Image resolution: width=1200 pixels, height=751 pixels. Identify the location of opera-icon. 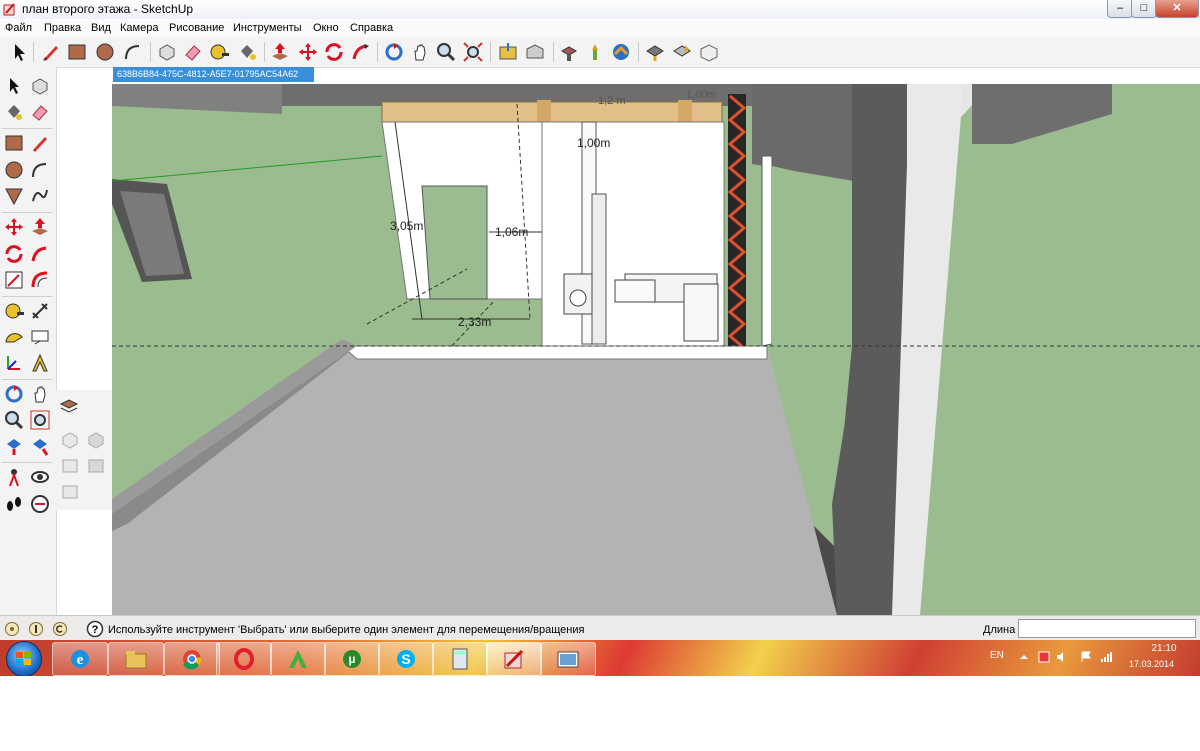
(244, 659).